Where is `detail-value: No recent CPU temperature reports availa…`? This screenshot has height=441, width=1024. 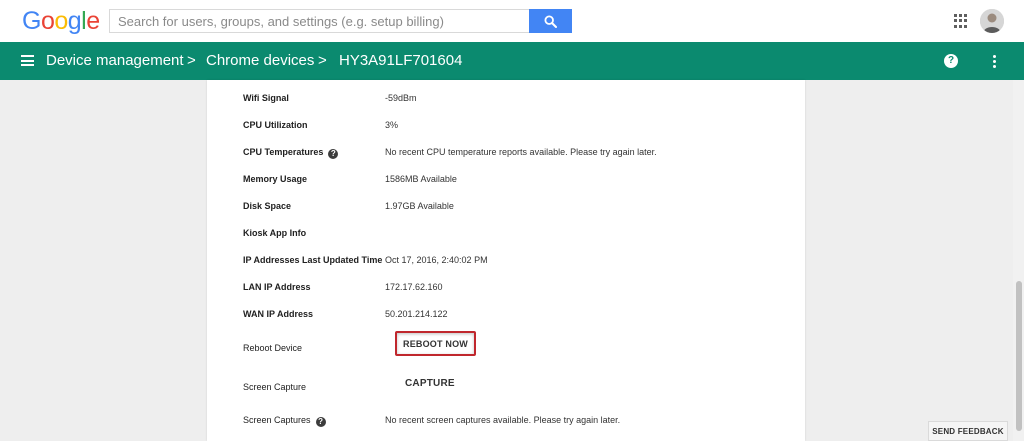 detail-value: No recent CPU temperature reports availa… is located at coordinates (521, 152).